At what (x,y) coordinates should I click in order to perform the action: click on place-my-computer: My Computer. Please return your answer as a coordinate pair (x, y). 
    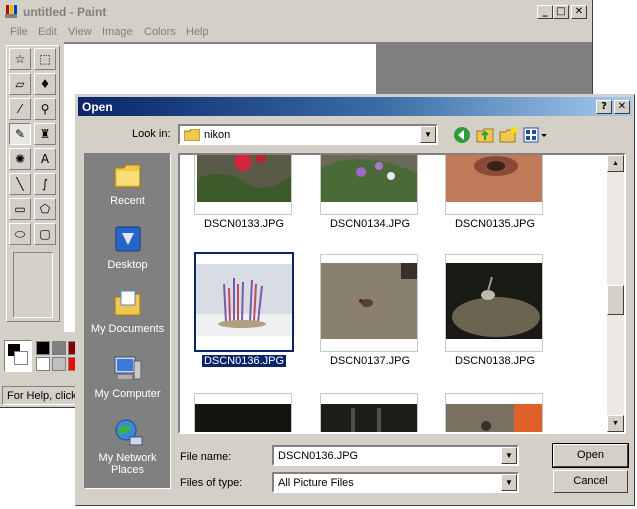
    Looking at the image, I should click on (127, 376).